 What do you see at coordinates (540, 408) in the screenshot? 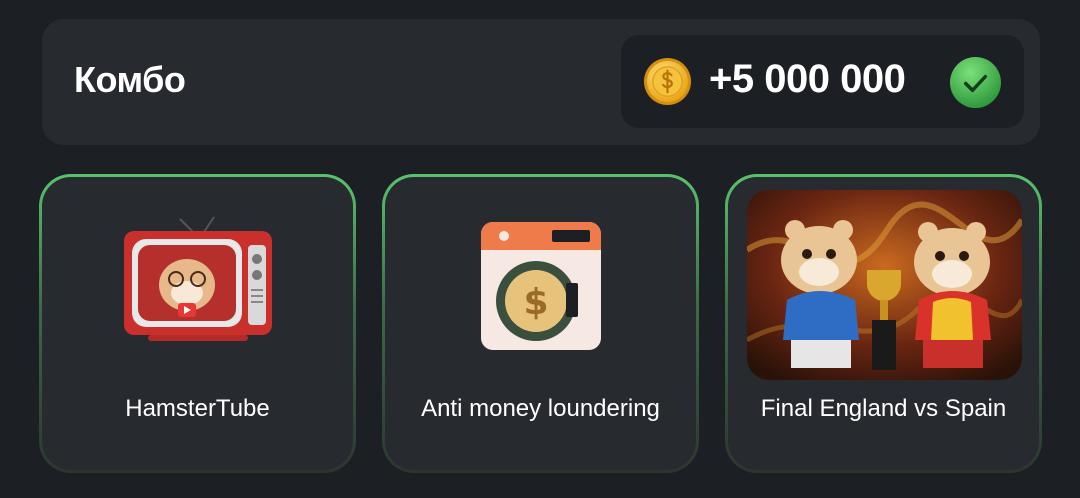
I see `card-label: Anti money loundering` at bounding box center [540, 408].